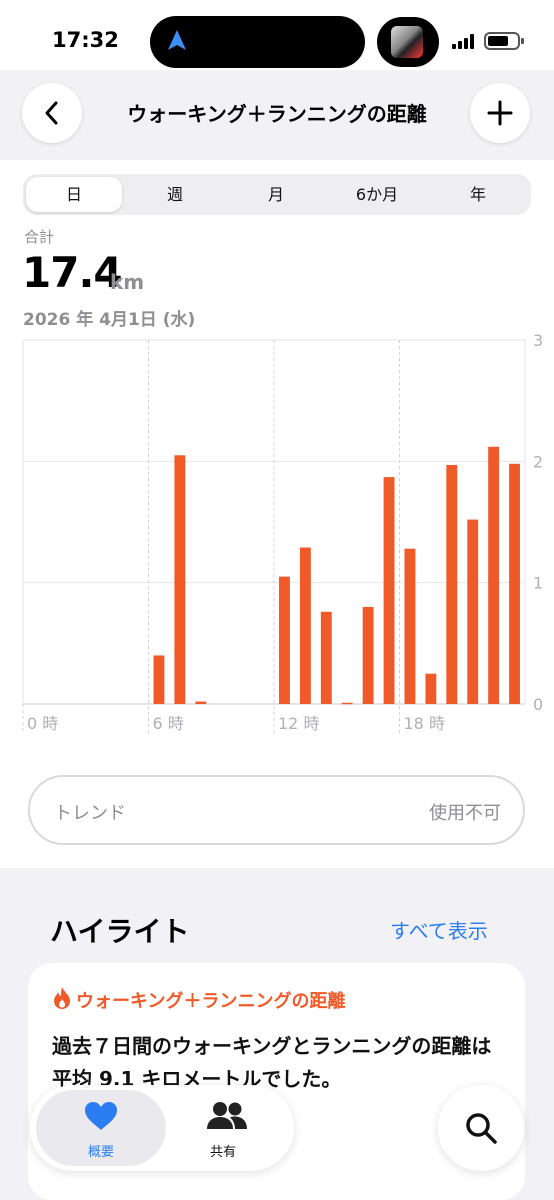  I want to click on segment-week: 週, so click(175, 194).